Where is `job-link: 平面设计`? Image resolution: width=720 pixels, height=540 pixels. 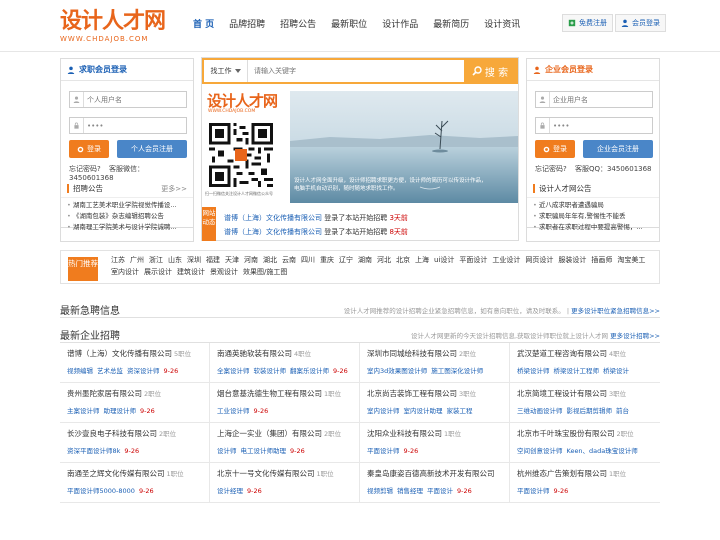 job-link: 平面设计 is located at coordinates (440, 491).